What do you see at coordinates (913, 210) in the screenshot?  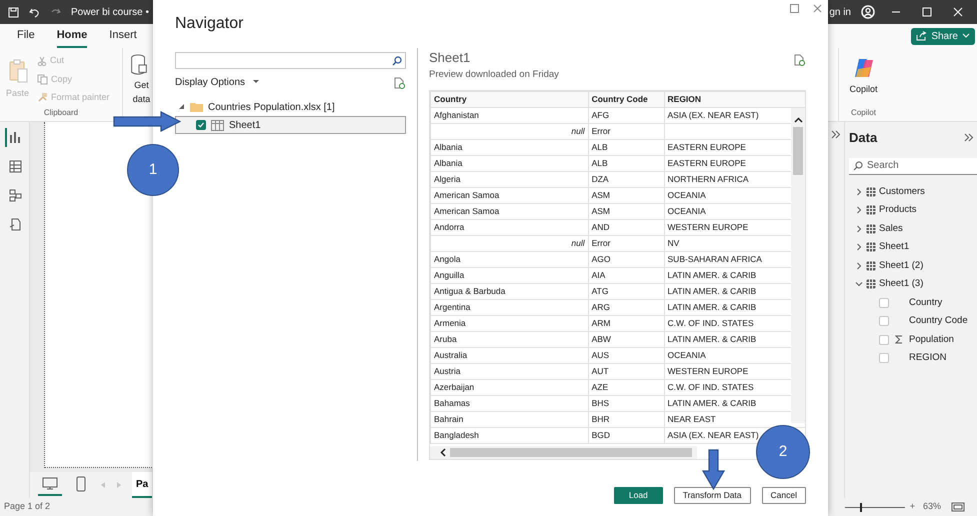 I see `tree-item: Products` at bounding box center [913, 210].